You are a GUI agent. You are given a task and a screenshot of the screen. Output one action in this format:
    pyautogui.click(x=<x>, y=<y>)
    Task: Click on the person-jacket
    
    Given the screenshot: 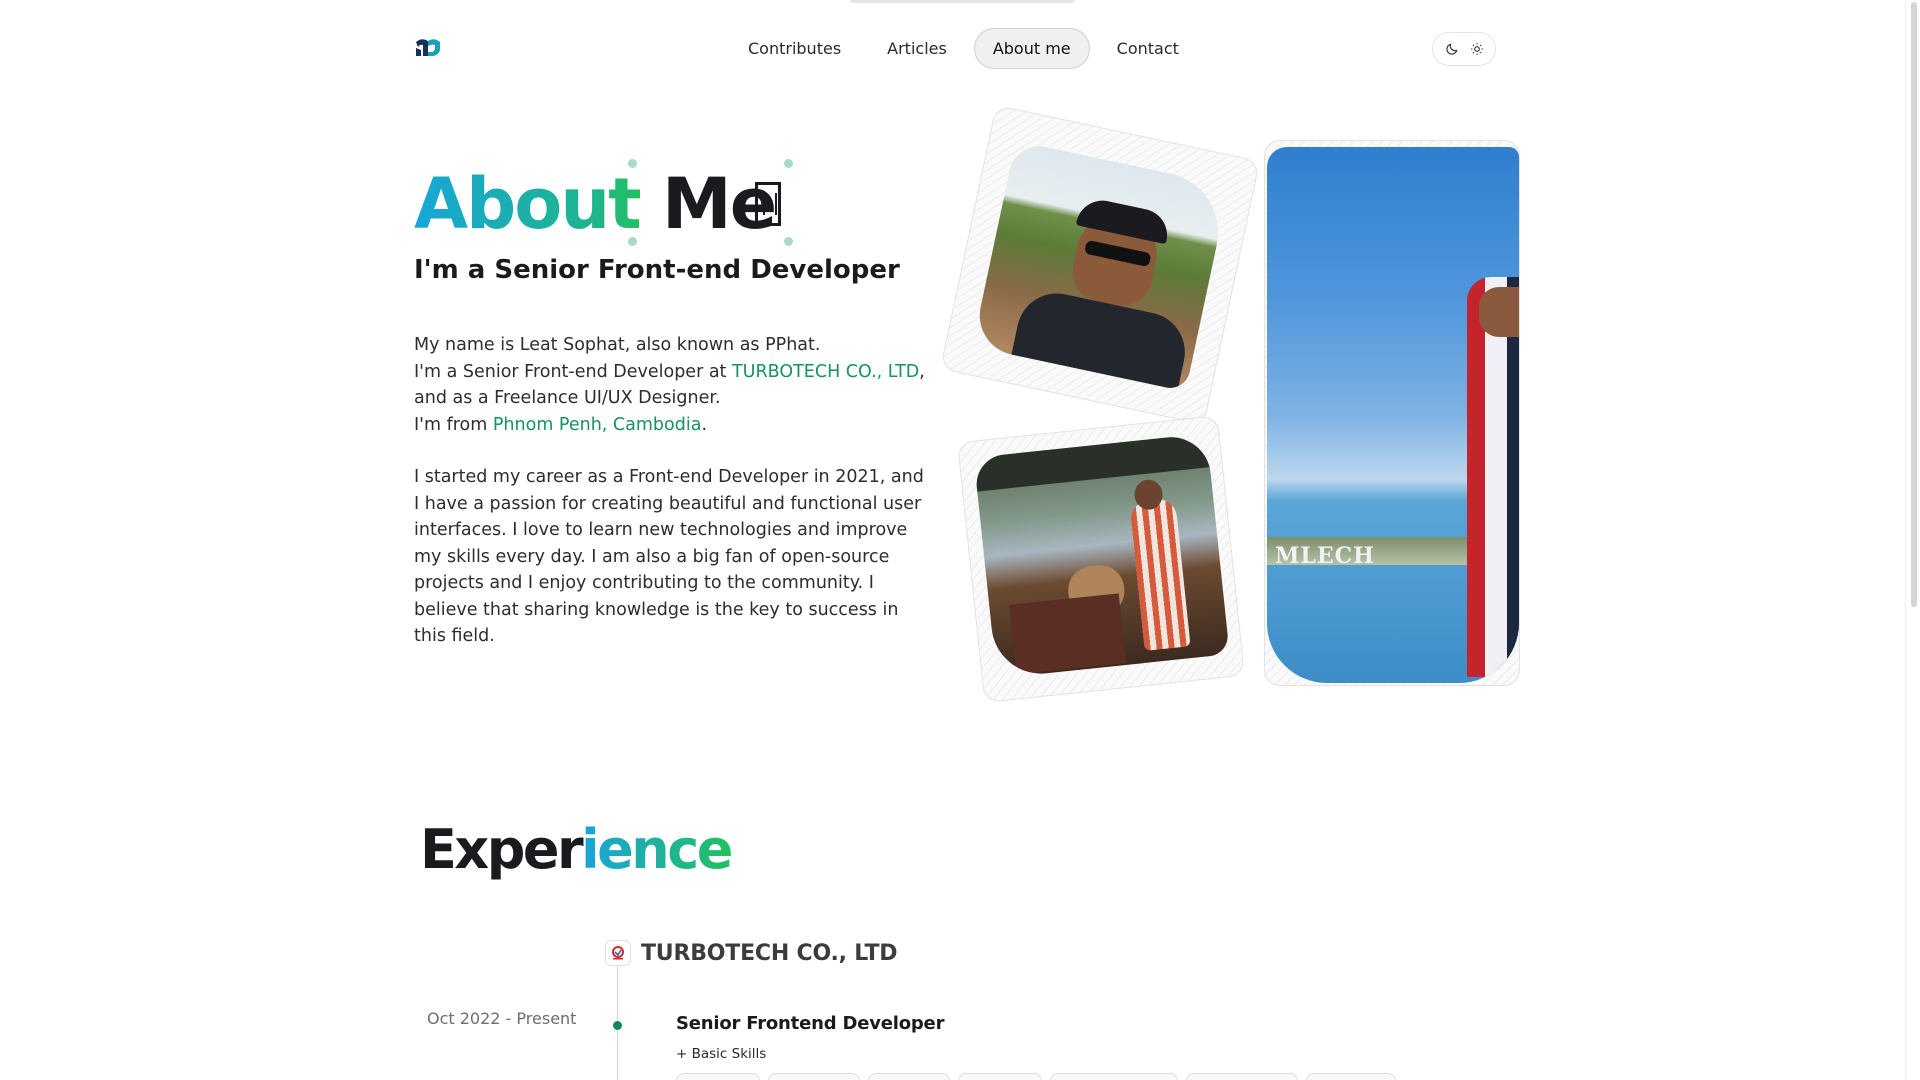 What is the action you would take?
    pyautogui.click(x=1493, y=477)
    